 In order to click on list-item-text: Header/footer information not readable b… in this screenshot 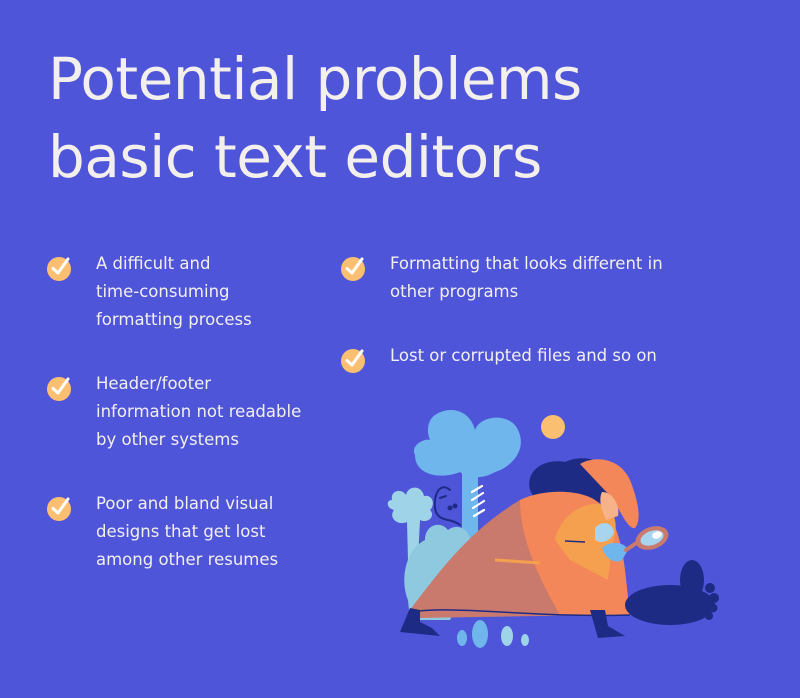, I will do `click(198, 412)`.